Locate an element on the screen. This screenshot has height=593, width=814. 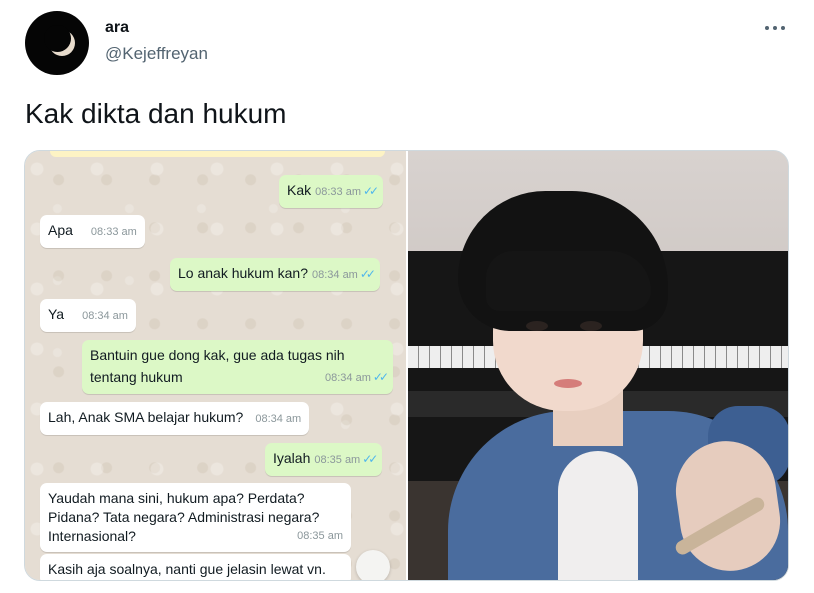
scroll-down-button is located at coordinates (373, 565).